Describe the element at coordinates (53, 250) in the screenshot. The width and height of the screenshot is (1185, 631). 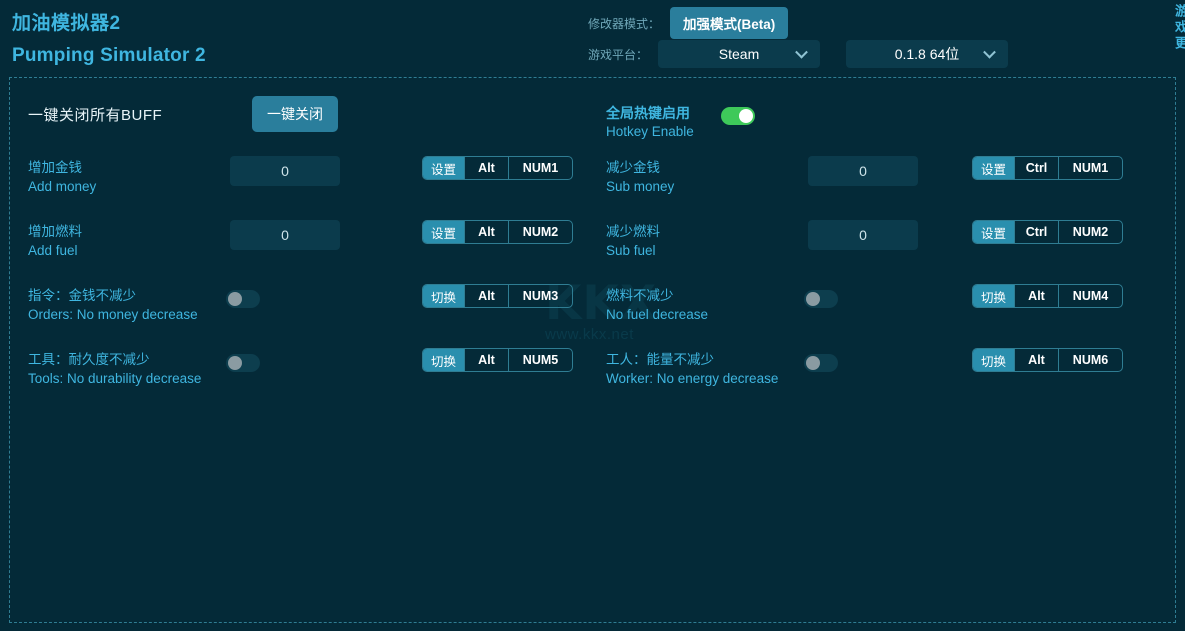
I see `cheat-label-en: Add fuel` at that location.